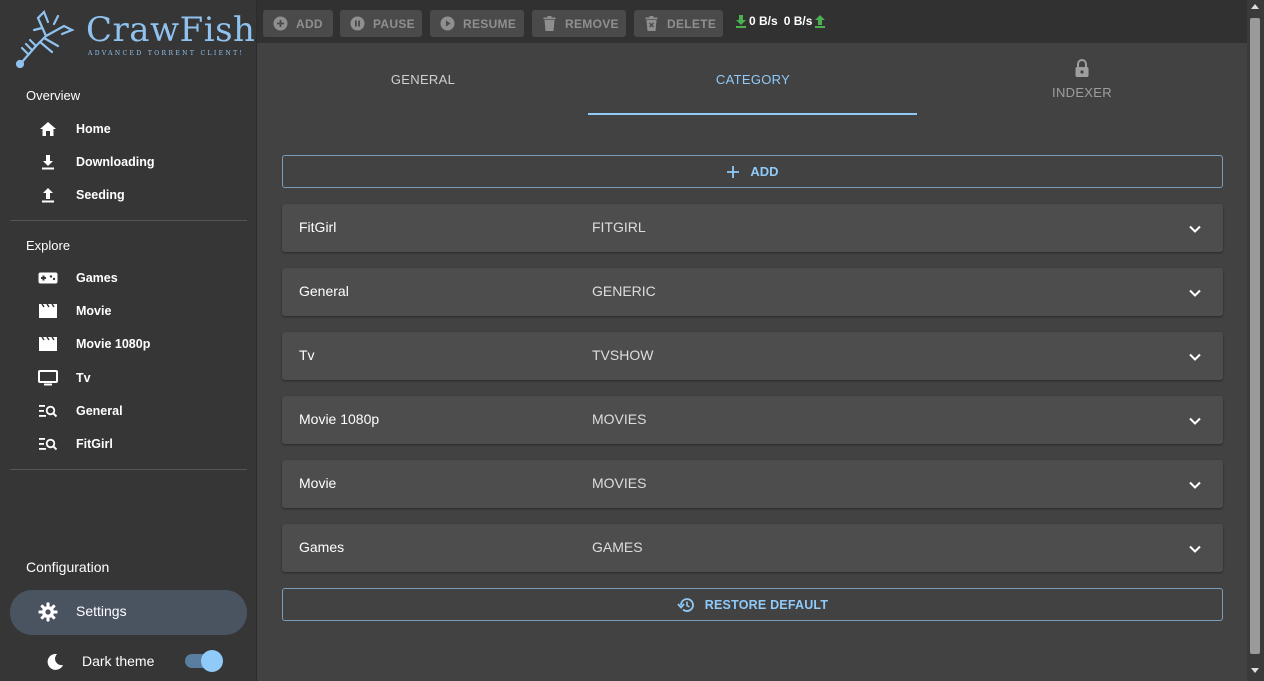 The image size is (1264, 681). Describe the element at coordinates (100, 195) in the screenshot. I see `sidebar-item-label: Seeding` at that location.